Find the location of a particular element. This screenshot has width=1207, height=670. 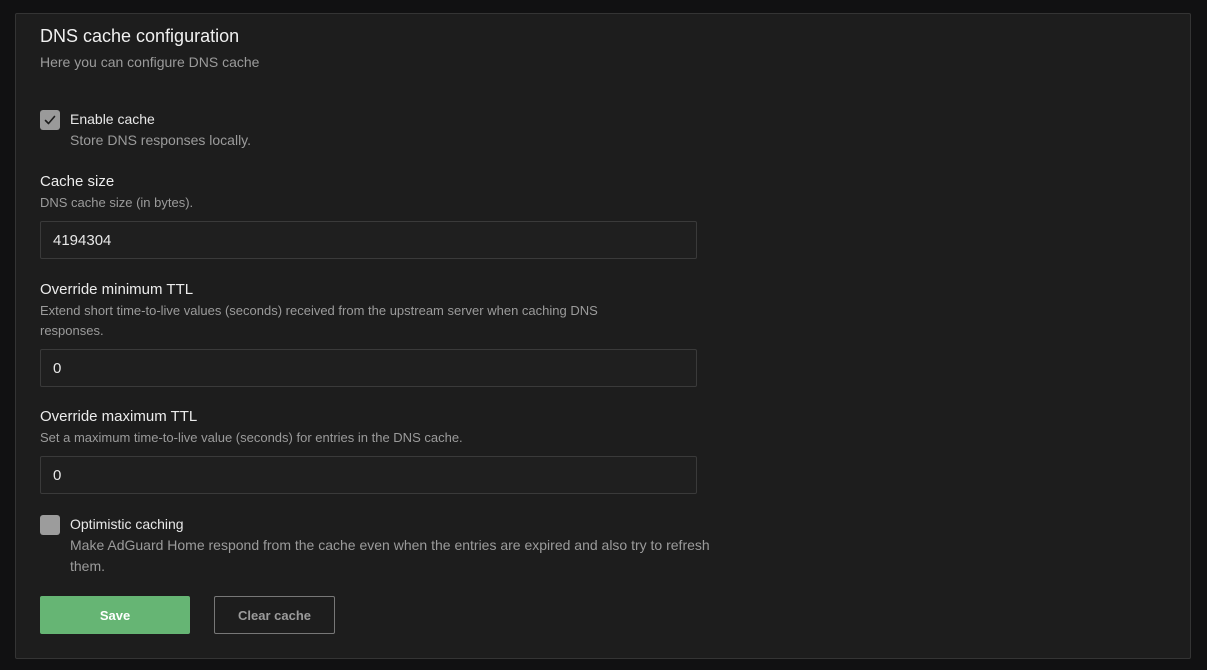

cache-size-label: Cache size is located at coordinates (77, 181).